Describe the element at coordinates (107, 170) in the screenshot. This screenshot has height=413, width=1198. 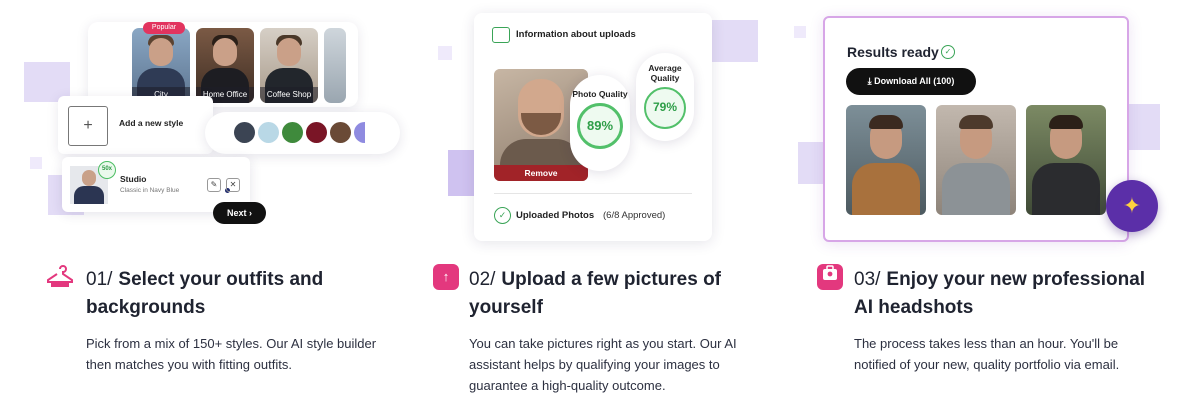
I see `quantity-badge: 50x` at that location.